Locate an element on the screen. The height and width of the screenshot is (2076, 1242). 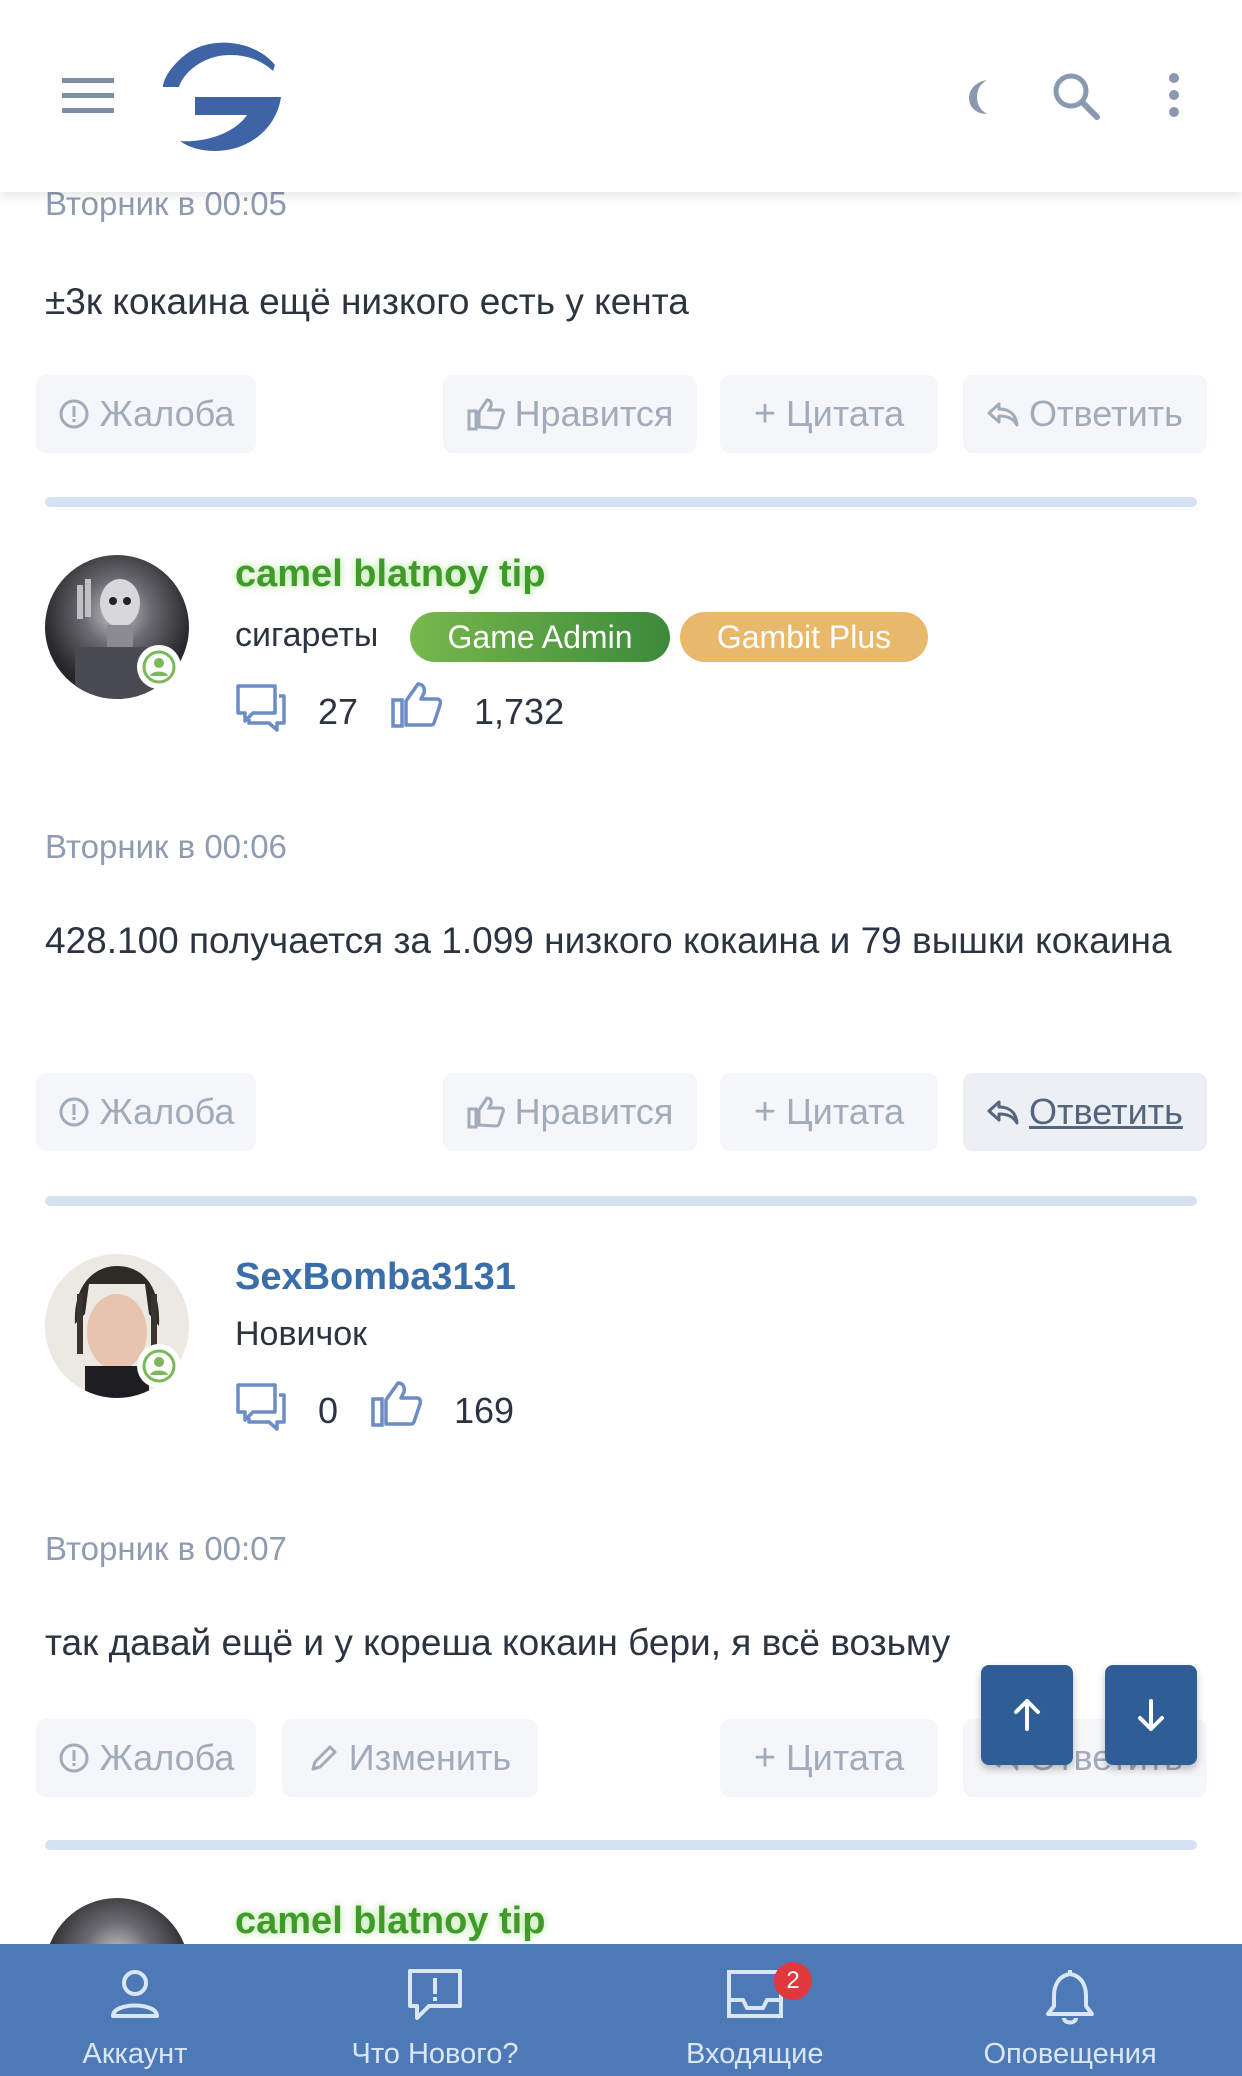
arrow-down-icon is located at coordinates (1151, 1715).